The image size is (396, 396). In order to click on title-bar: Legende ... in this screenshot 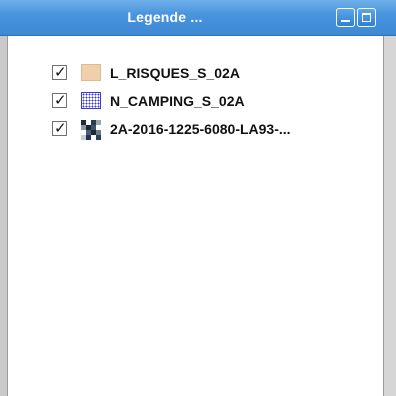, I will do `click(198, 18)`.